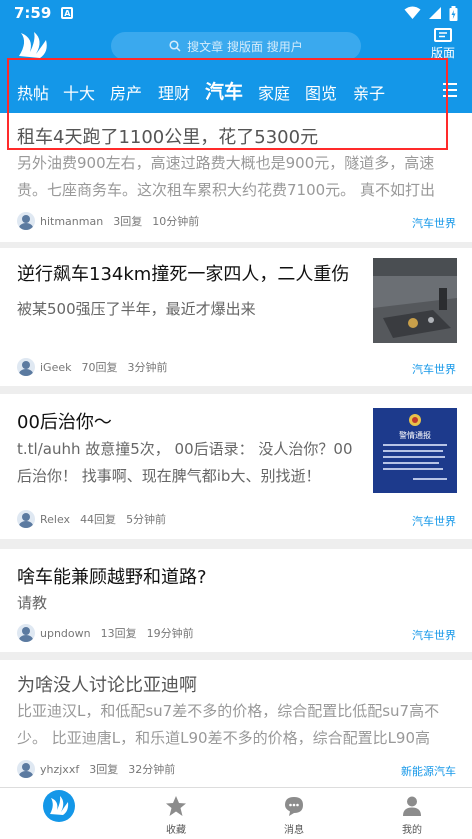 This screenshot has height=839, width=472. What do you see at coordinates (226, 163) in the screenshot?
I see `excerpt-line: 另外油费900左右，高速过路费大概也是900元，隧道多，高速` at bounding box center [226, 163].